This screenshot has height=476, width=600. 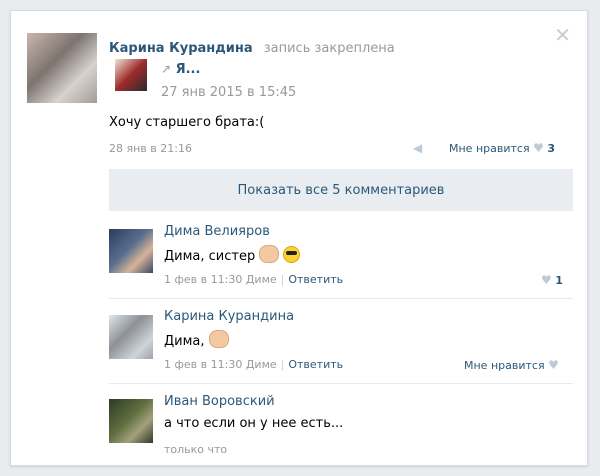 I want to click on comment-author: Карина Курандина, so click(x=229, y=316).